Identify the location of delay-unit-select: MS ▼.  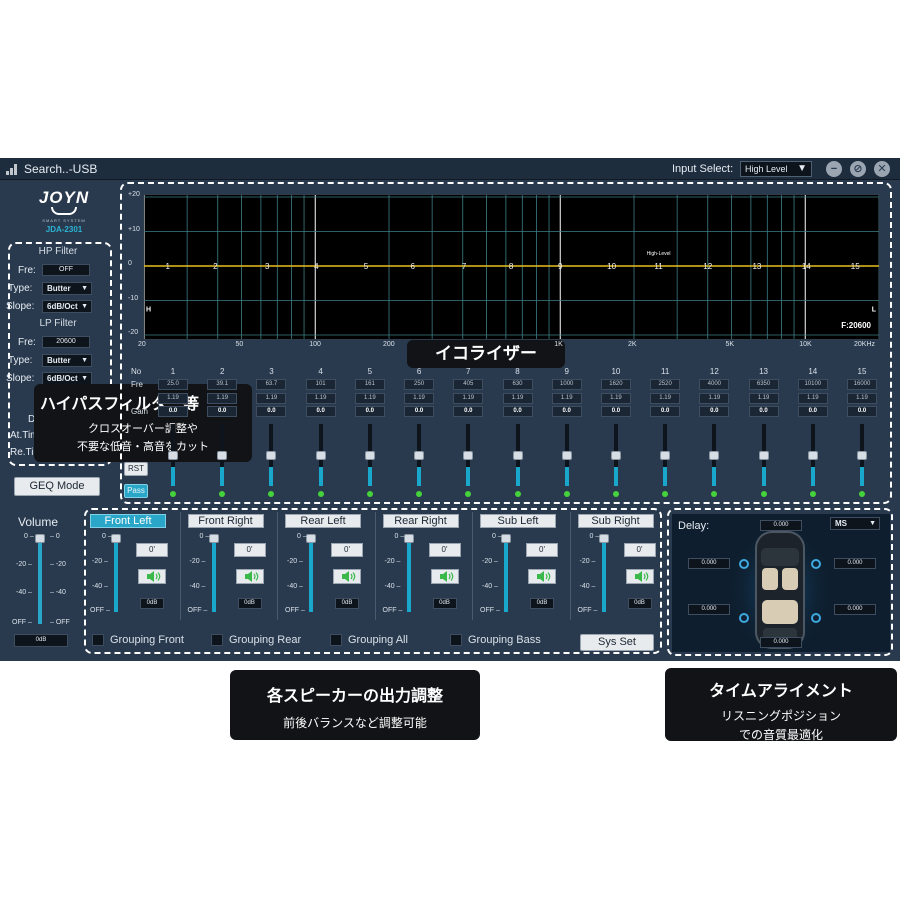
(855, 523).